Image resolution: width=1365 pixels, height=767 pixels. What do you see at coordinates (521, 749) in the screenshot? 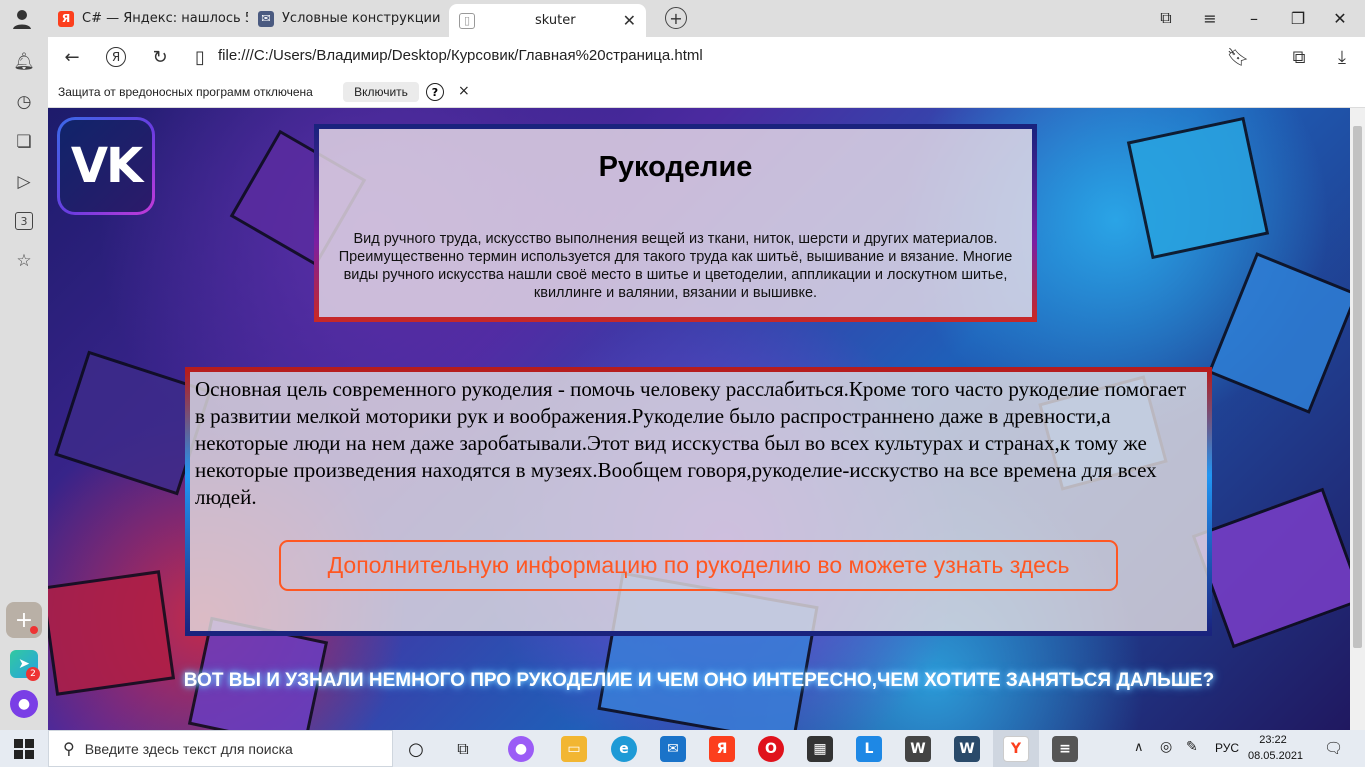
I see `alice-taskbar-icon: ●` at bounding box center [521, 749].